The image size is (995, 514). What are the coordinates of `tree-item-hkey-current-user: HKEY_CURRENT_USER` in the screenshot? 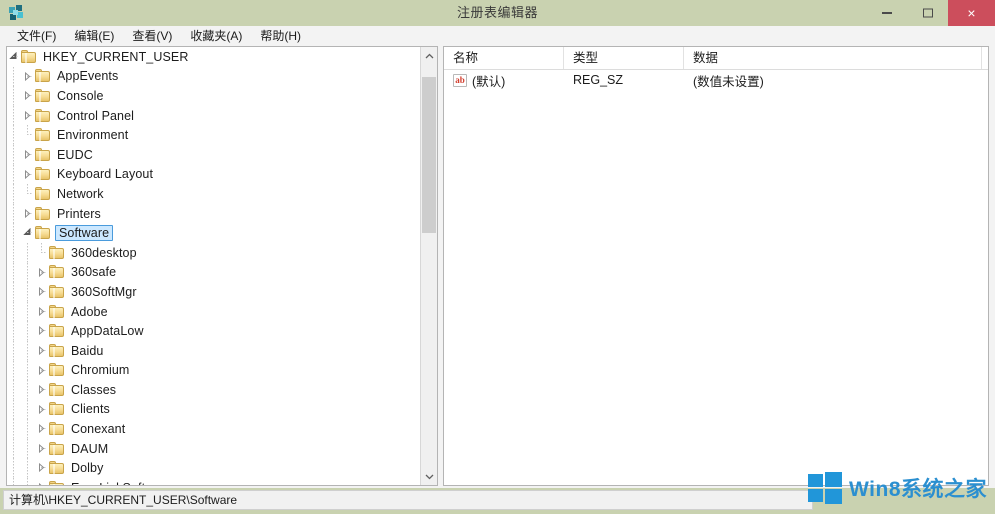 It's located at (213, 57).